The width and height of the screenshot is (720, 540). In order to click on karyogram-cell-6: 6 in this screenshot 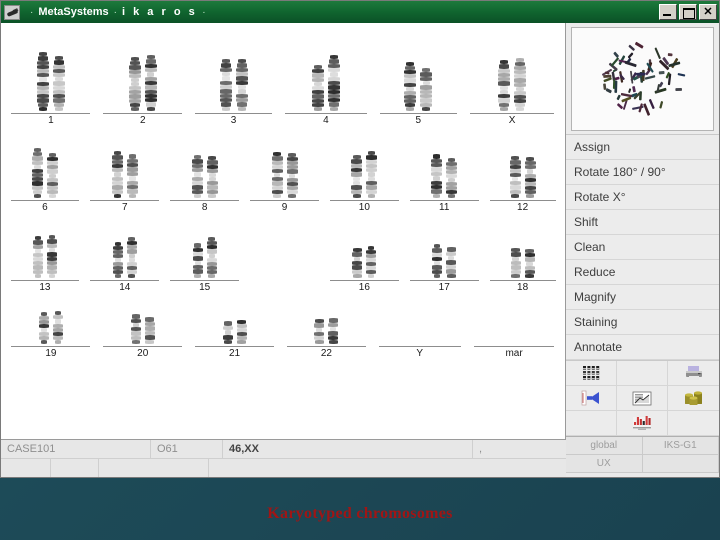, I will do `click(45, 170)`.